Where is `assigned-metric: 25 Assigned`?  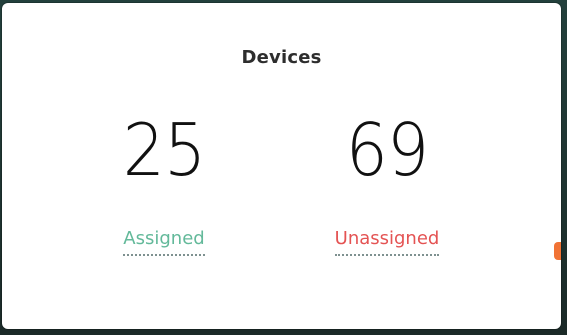 assigned-metric: 25 Assigned is located at coordinates (164, 185).